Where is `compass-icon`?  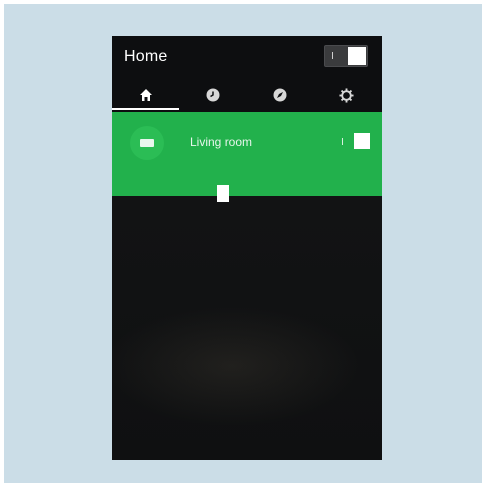 compass-icon is located at coordinates (280, 95).